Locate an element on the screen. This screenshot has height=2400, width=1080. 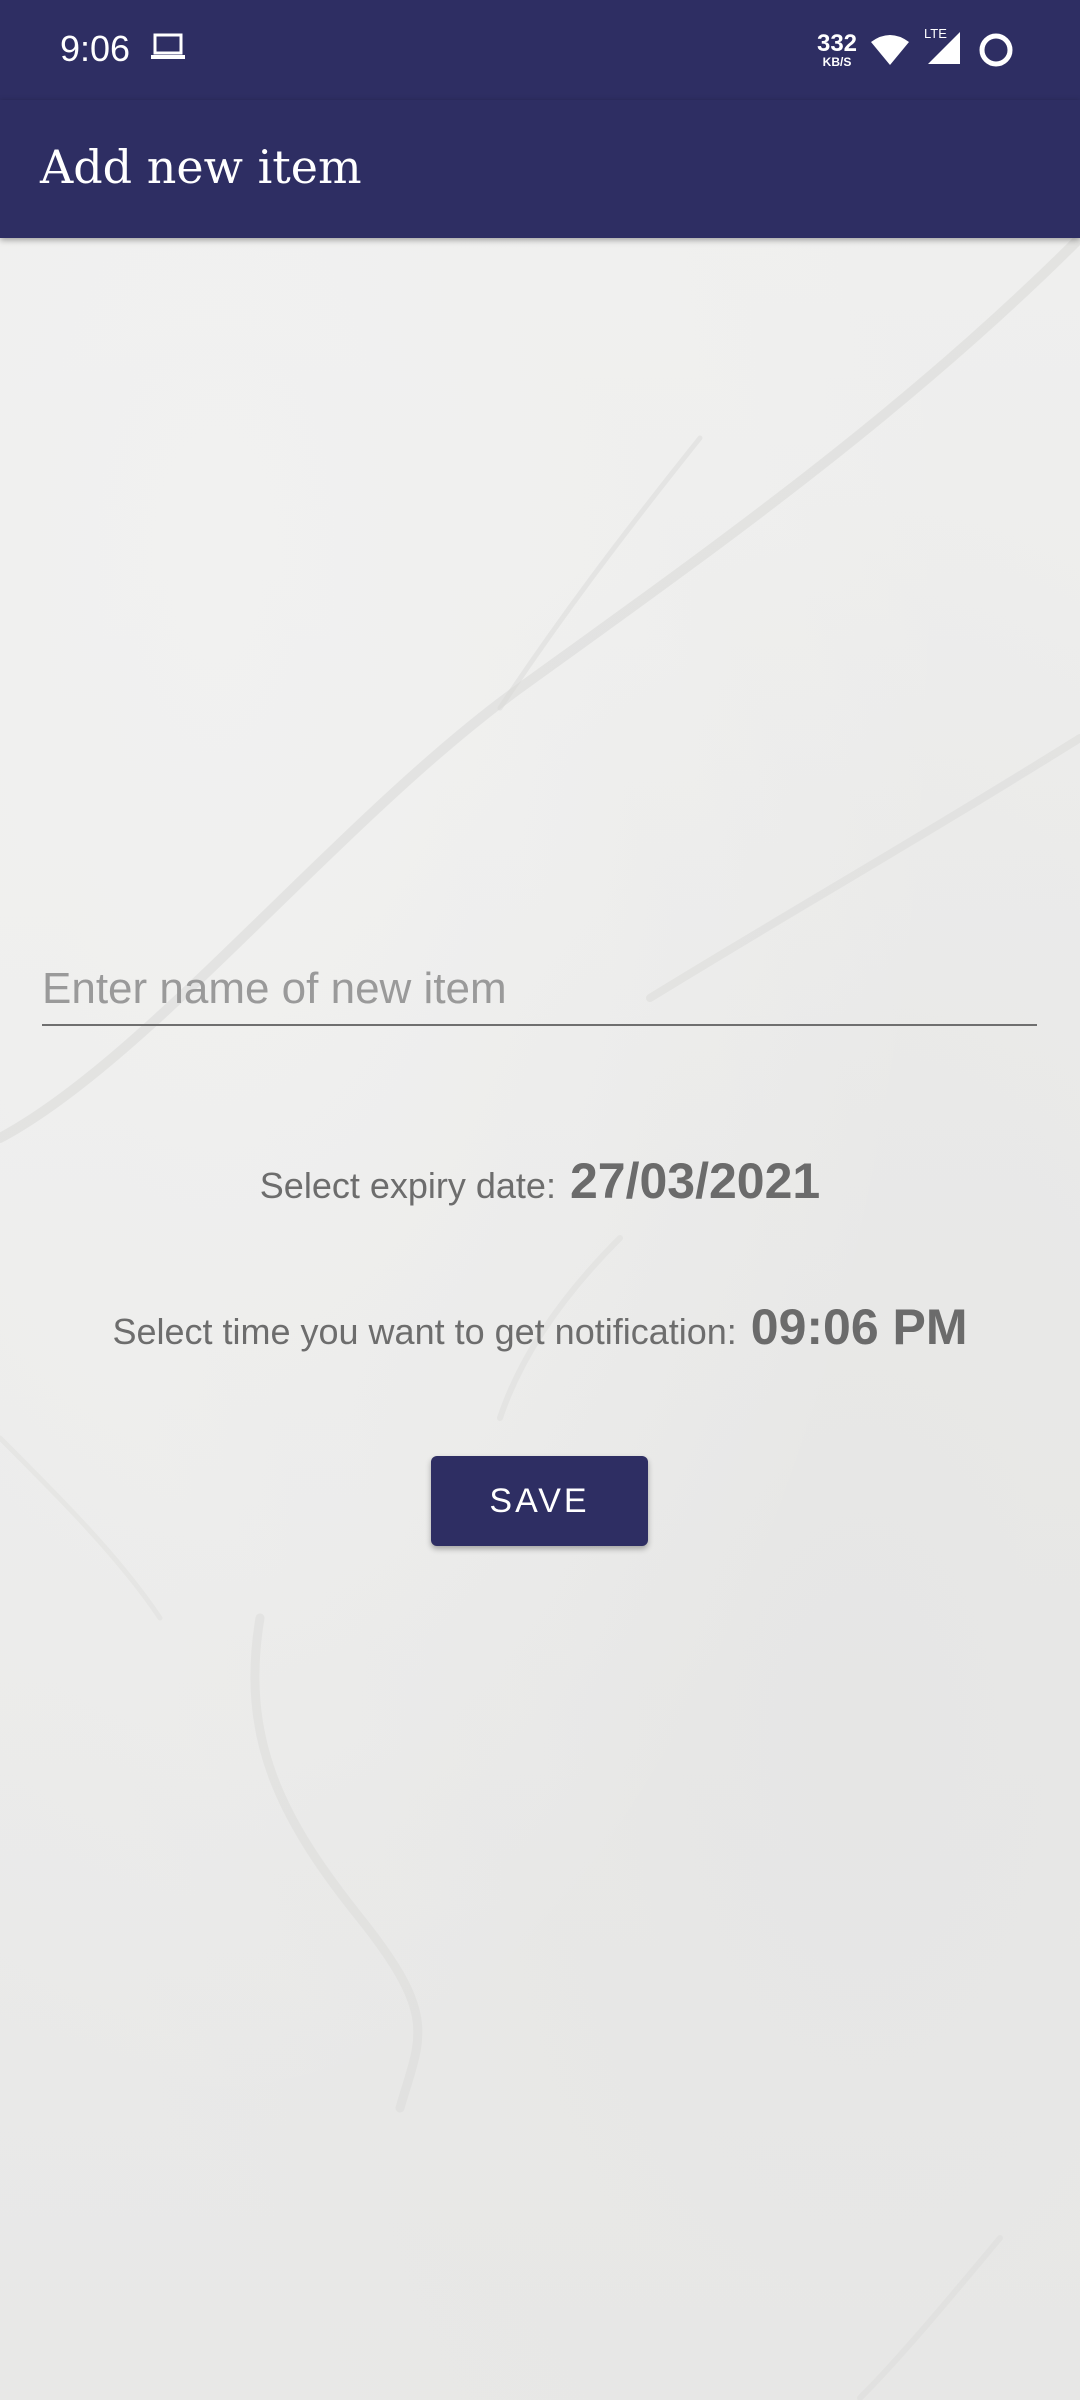
status-time: 9:06 is located at coordinates (95, 48).